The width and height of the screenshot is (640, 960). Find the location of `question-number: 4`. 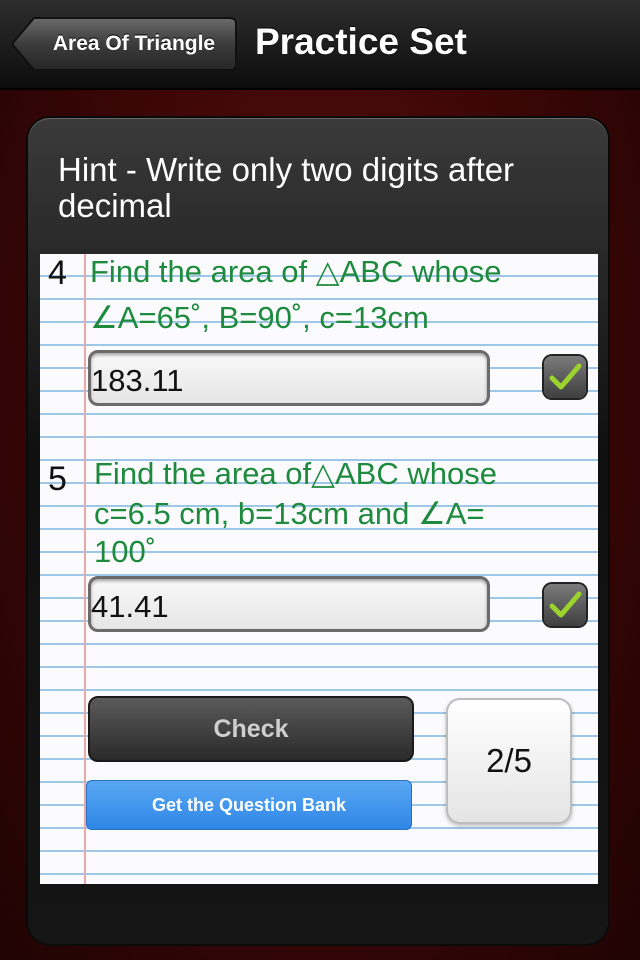

question-number: 4 is located at coordinates (57, 273).